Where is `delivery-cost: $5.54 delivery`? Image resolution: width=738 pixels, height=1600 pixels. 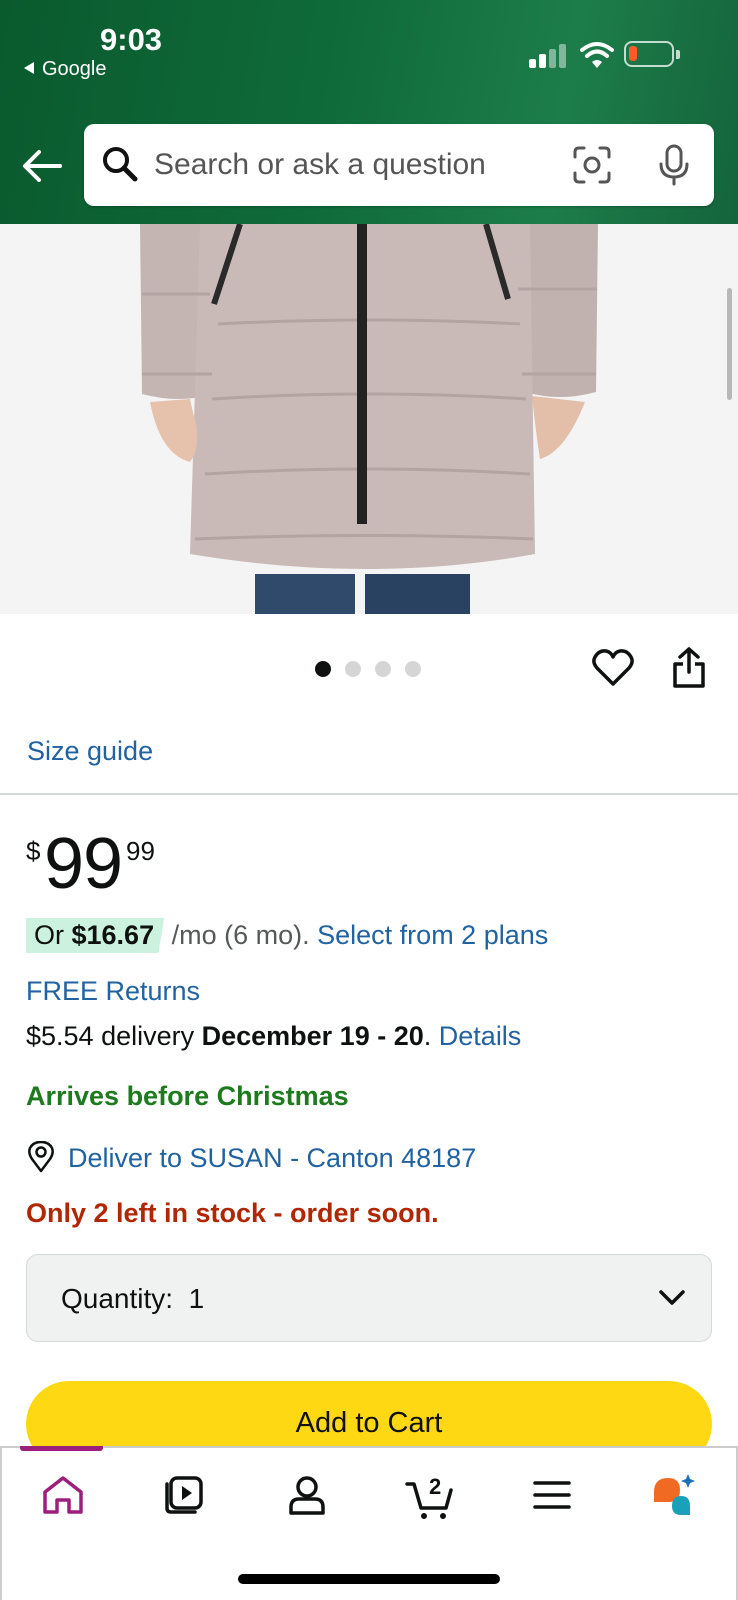 delivery-cost: $5.54 delivery is located at coordinates (114, 1036).